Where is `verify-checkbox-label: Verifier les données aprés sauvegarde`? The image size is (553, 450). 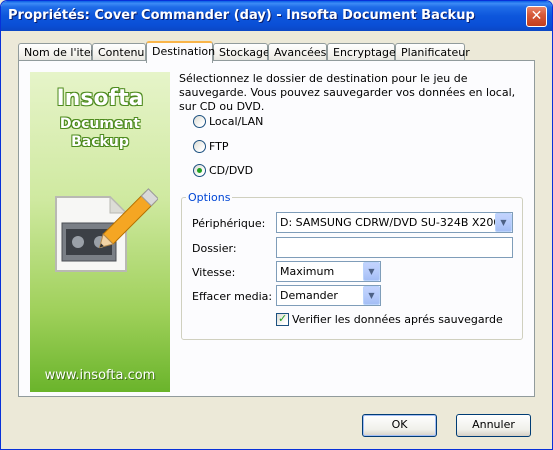
verify-checkbox-label: Verifier les données aprés sauvegarde is located at coordinates (397, 319).